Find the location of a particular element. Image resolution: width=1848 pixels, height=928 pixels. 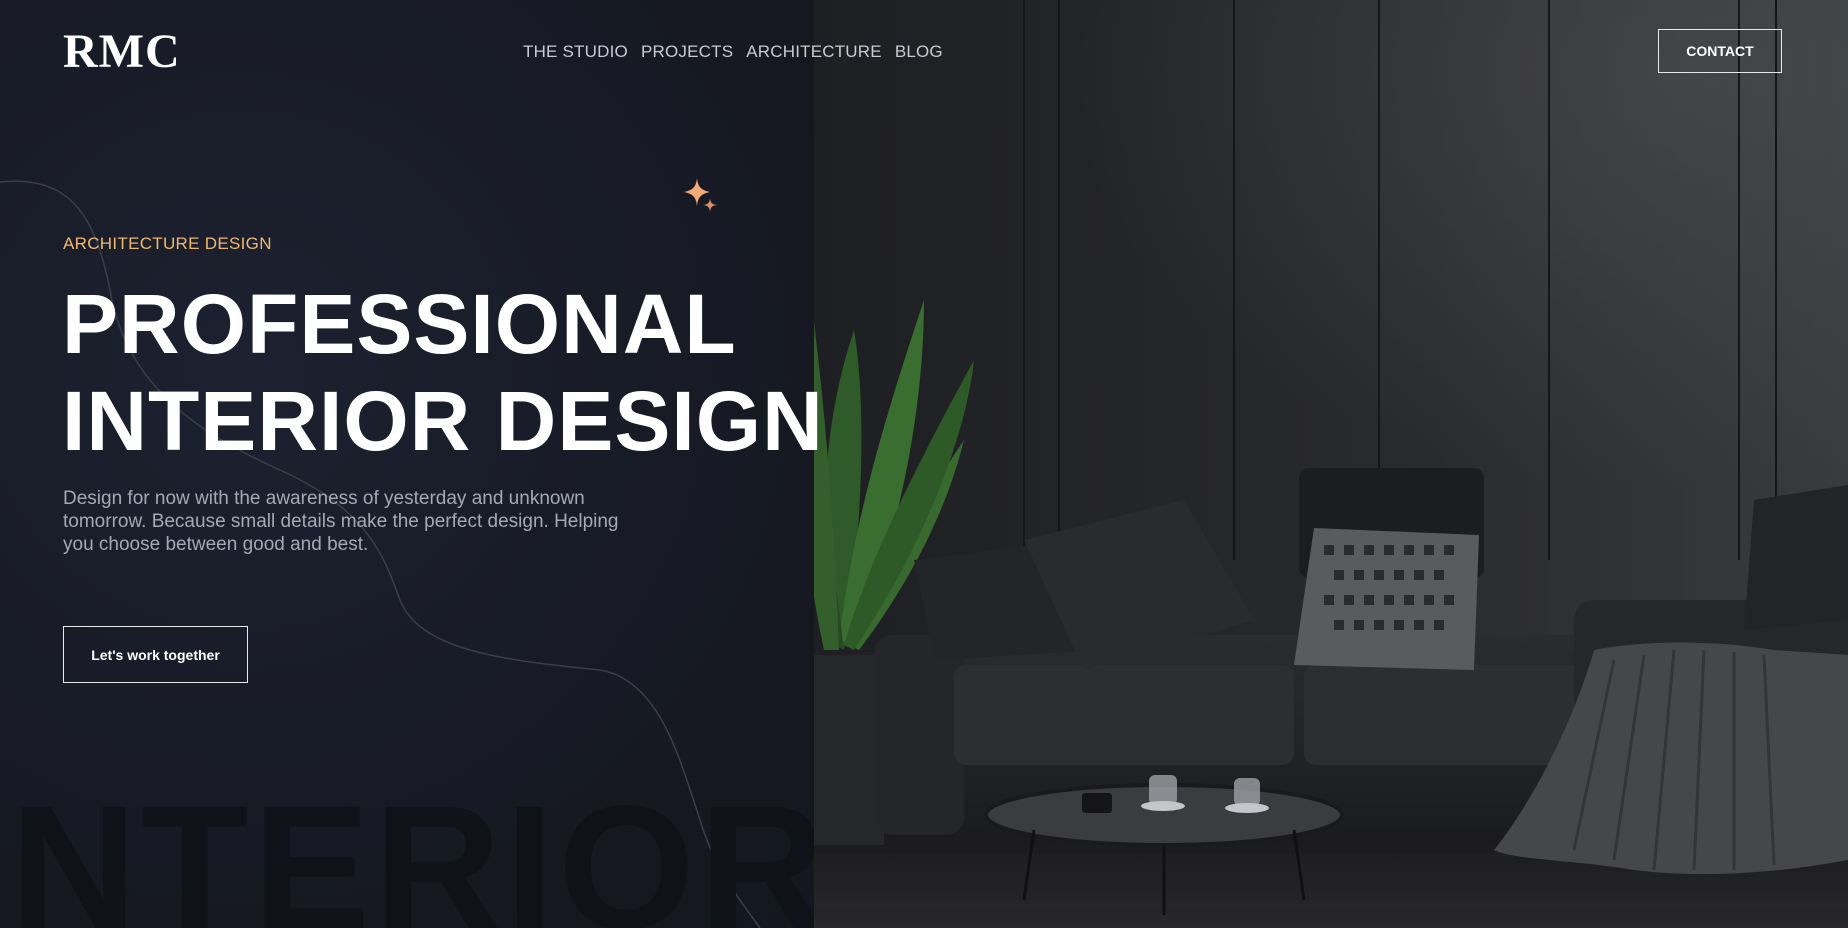

cta-button: Let's work together is located at coordinates (155, 654).